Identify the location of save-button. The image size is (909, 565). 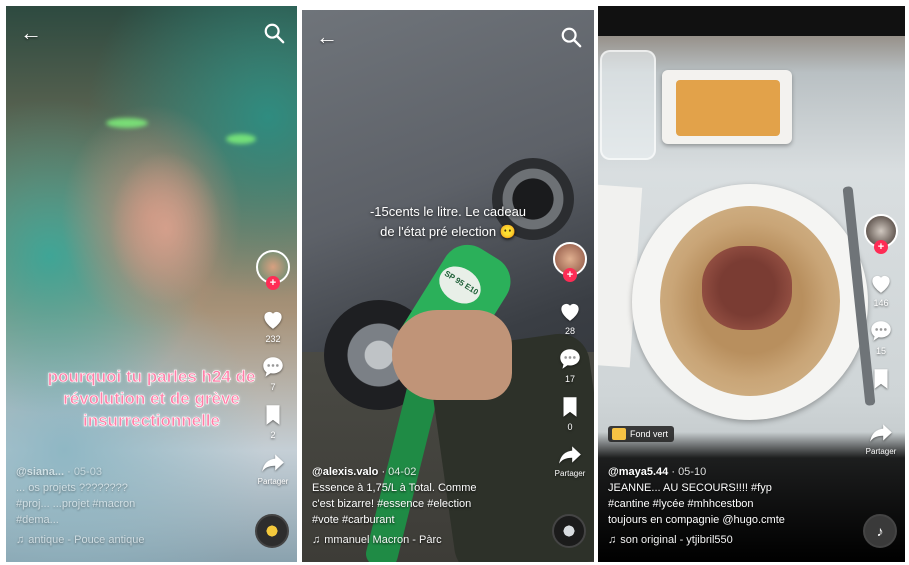
(881, 379).